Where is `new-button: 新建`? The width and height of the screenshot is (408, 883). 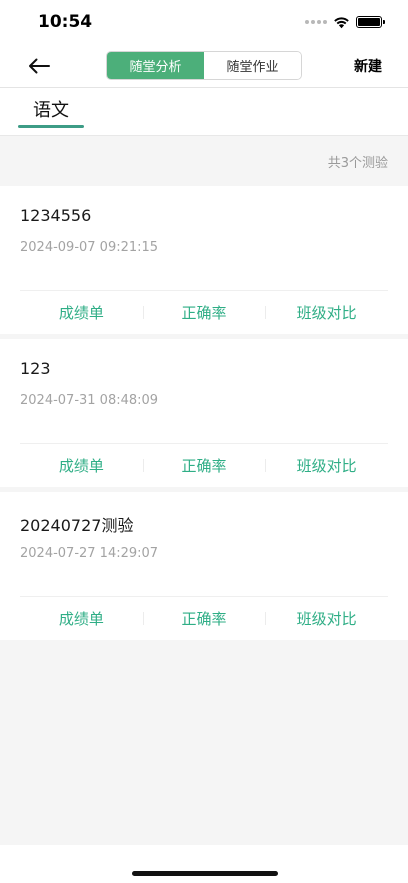 new-button: 新建 is located at coordinates (368, 66).